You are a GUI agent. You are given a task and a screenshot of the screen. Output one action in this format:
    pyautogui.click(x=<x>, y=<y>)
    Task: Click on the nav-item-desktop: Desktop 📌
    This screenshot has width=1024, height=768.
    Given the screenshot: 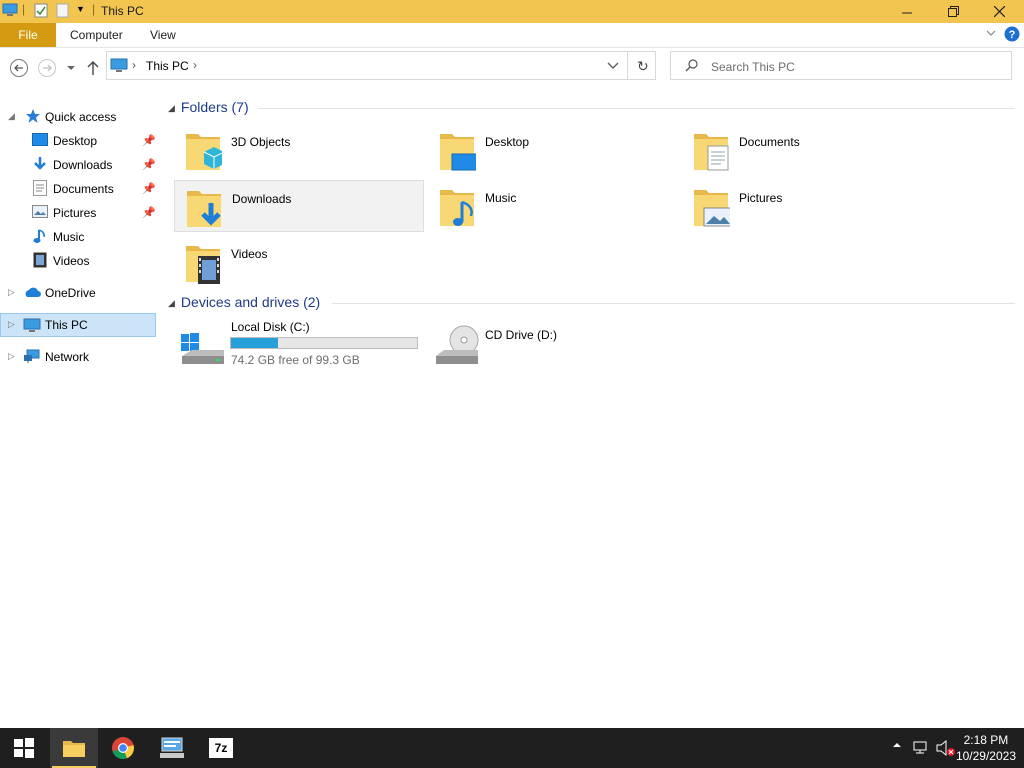 What is the action you would take?
    pyautogui.click(x=78, y=141)
    